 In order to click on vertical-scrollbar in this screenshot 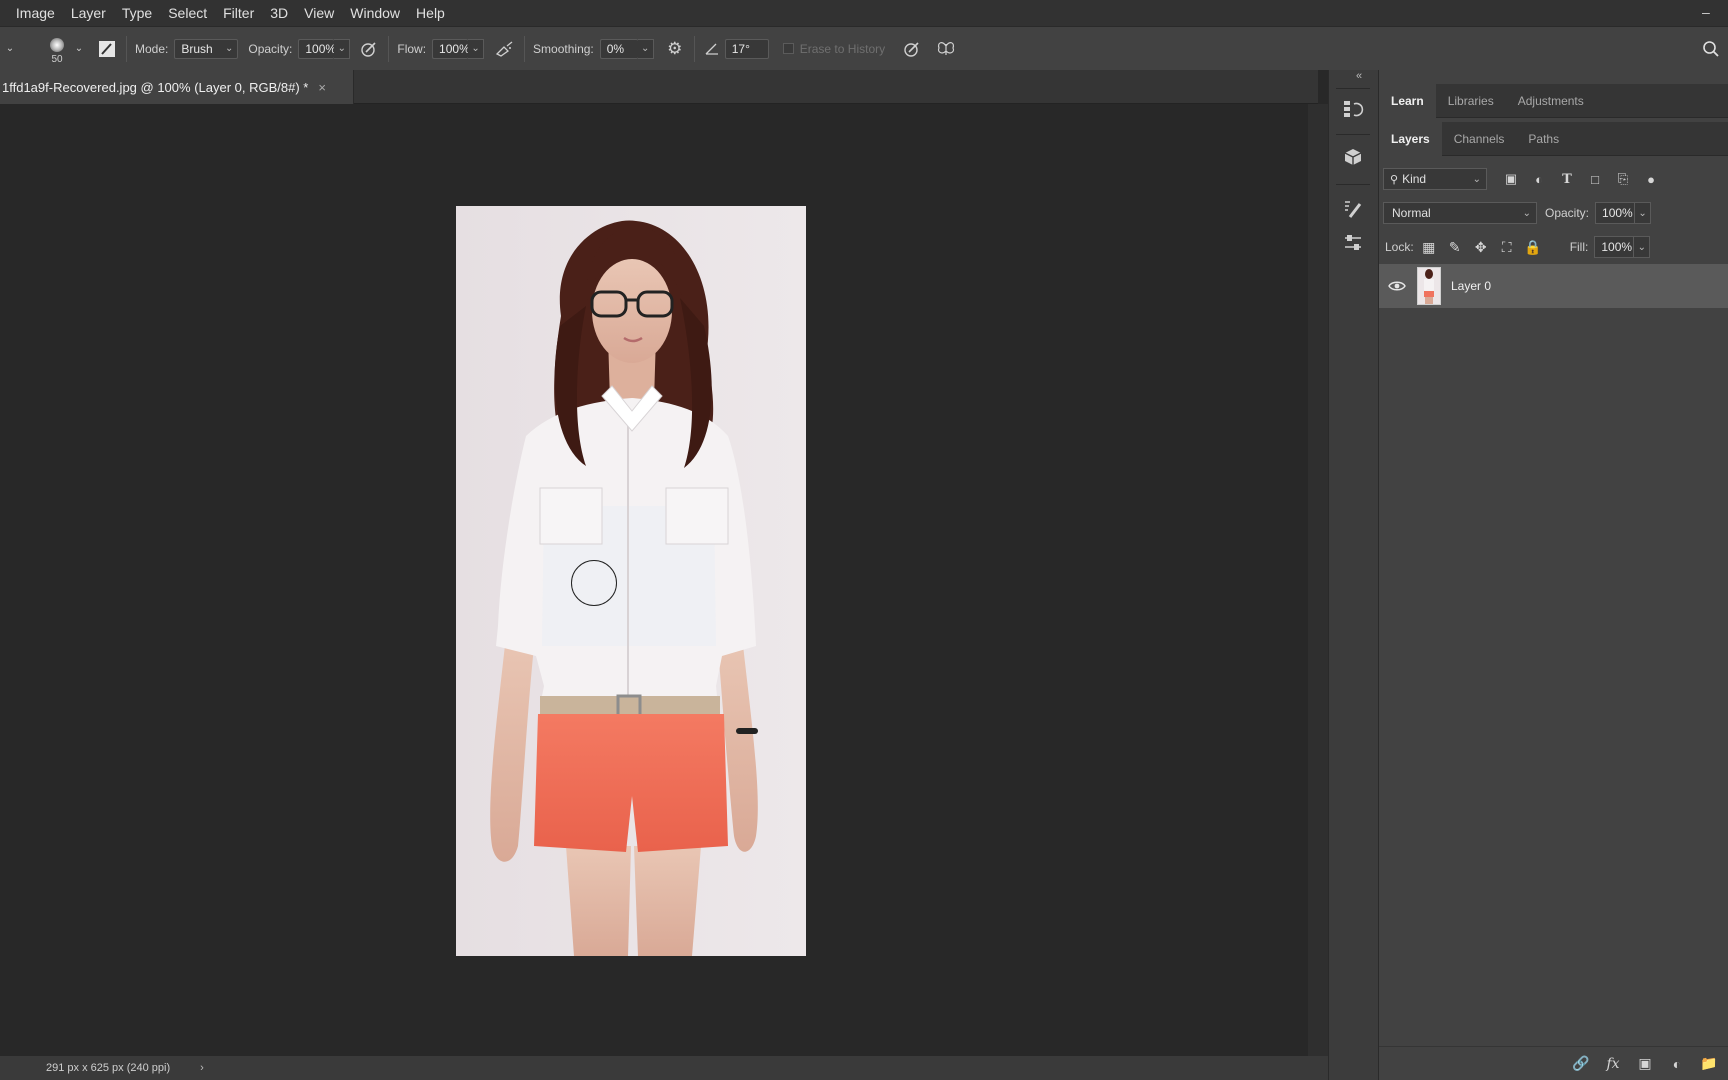, I will do `click(1318, 580)`.